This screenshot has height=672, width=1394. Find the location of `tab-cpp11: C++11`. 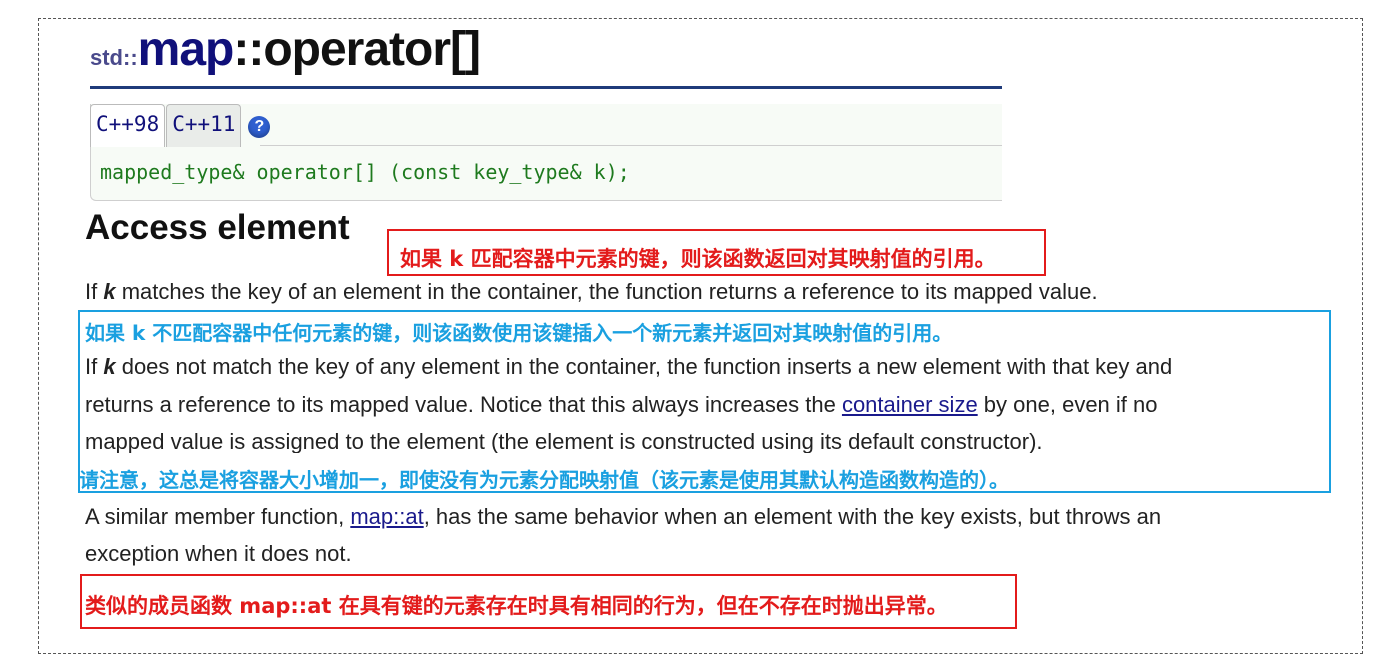

tab-cpp11: C++11 is located at coordinates (204, 125).